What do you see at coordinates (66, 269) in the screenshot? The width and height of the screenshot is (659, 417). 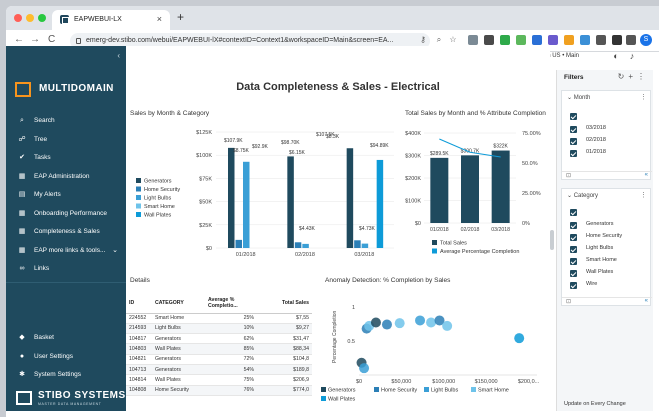 I see `sidebar-item: ∞ Links` at bounding box center [66, 269].